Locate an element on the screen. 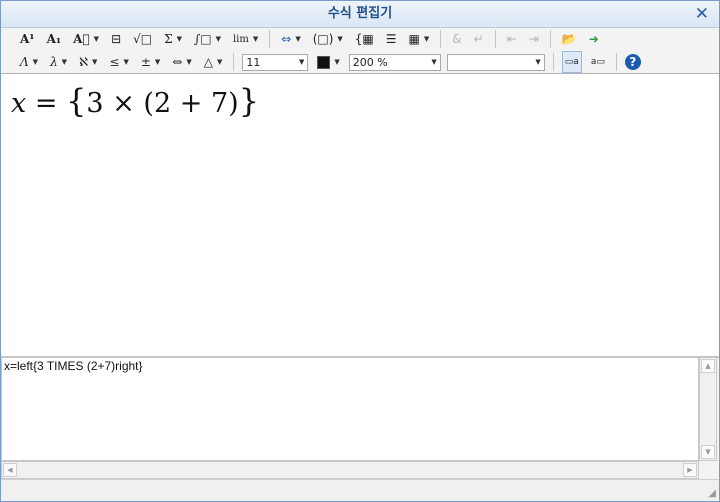  special-symbol-button: ℵ ▼ is located at coordinates (88, 62).